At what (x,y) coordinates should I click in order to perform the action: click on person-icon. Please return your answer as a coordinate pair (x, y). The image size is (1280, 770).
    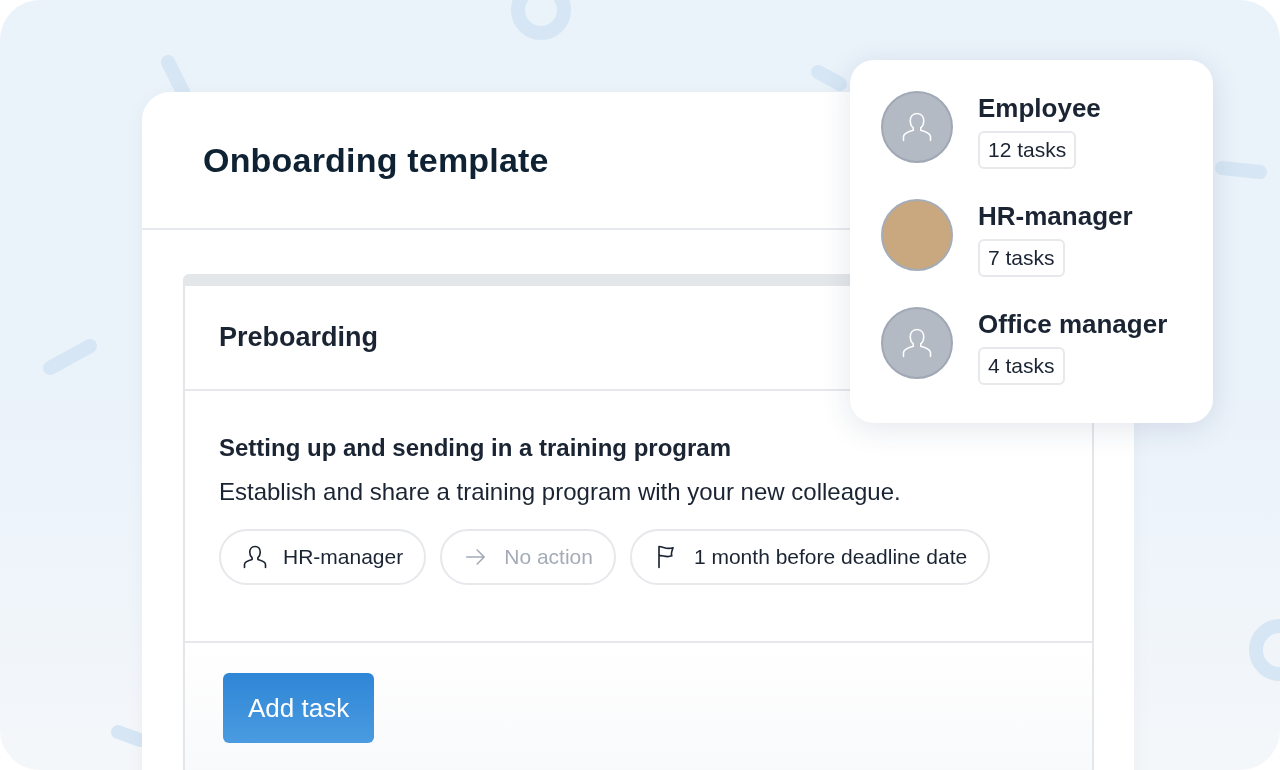
    Looking at the image, I should click on (255, 557).